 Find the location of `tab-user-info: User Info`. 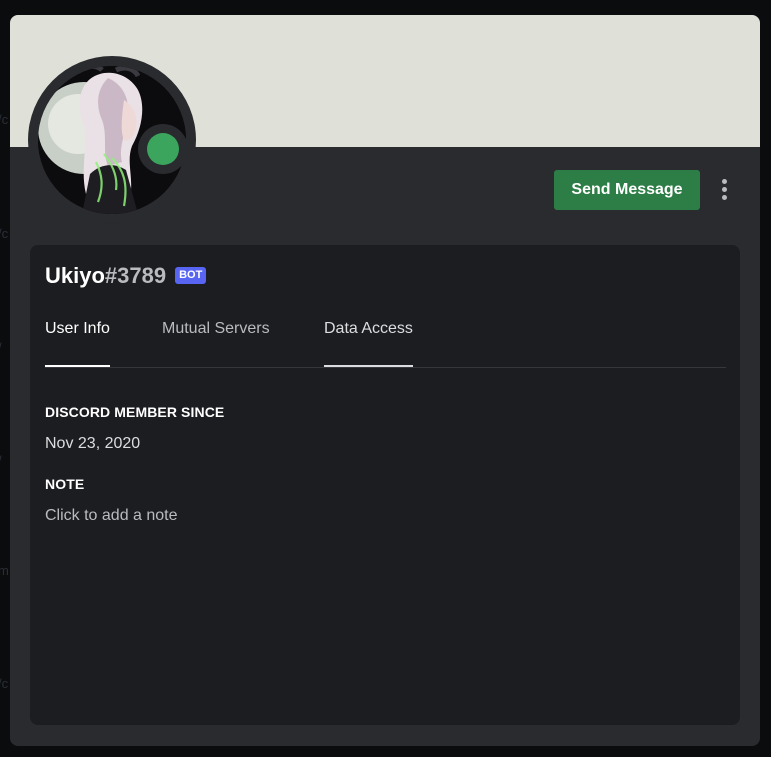

tab-user-info: User Info is located at coordinates (77, 342).